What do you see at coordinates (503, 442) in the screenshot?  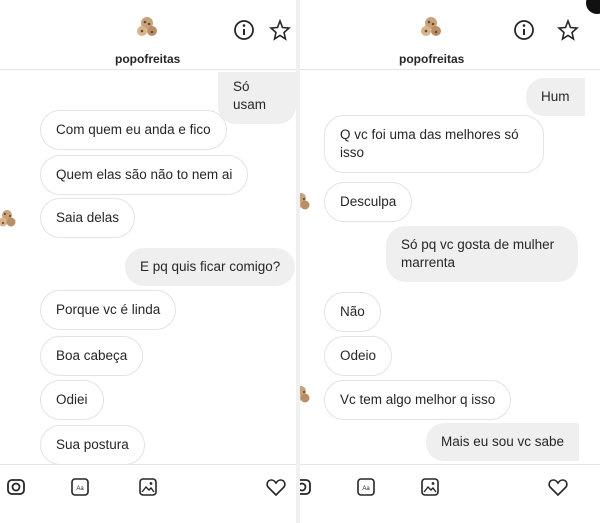 I see `message-sent: Mais eu sou vc sabe` at bounding box center [503, 442].